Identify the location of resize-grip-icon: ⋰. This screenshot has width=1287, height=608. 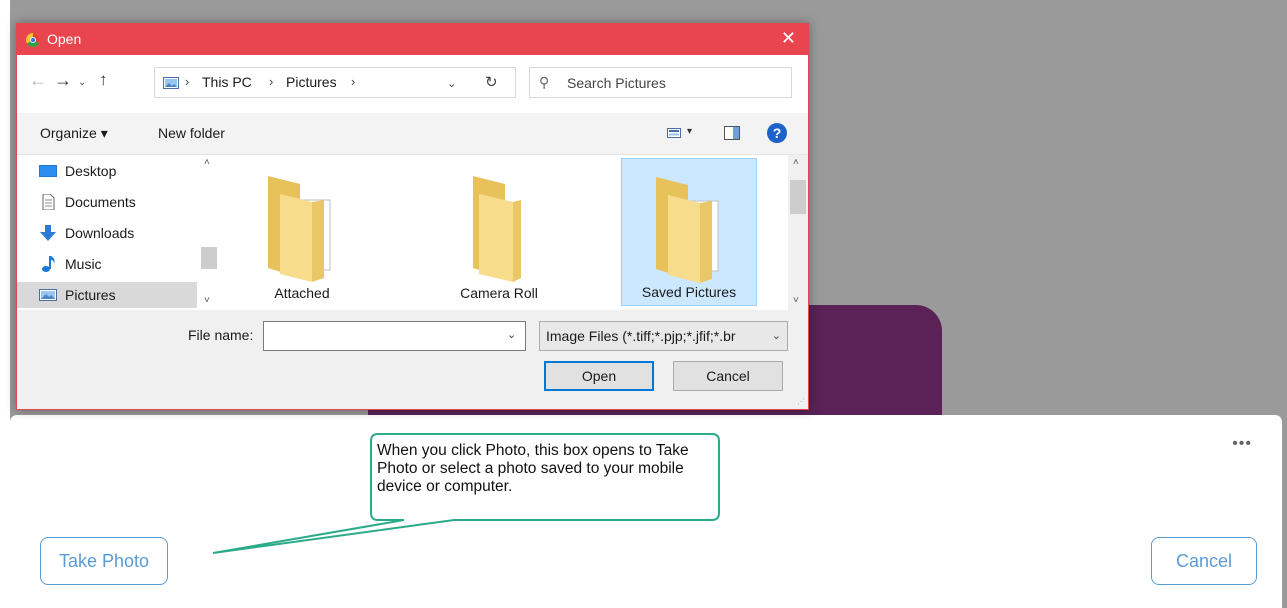
(801, 402).